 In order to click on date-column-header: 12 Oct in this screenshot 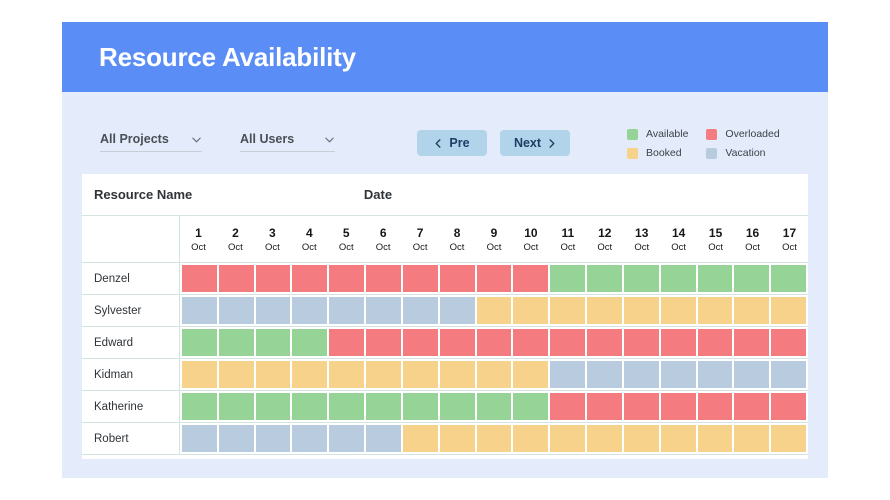, I will do `click(604, 239)`.